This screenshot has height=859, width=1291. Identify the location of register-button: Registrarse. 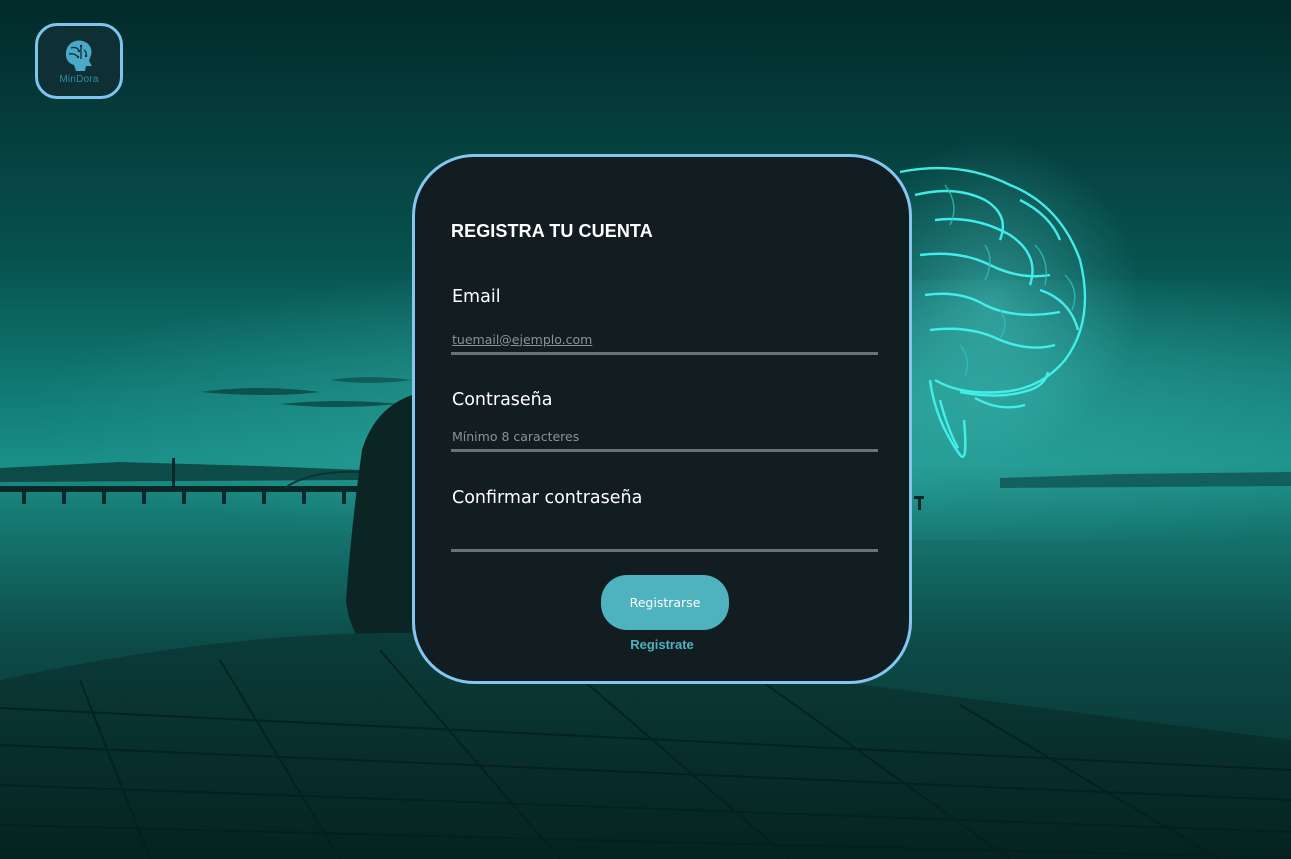
(665, 602).